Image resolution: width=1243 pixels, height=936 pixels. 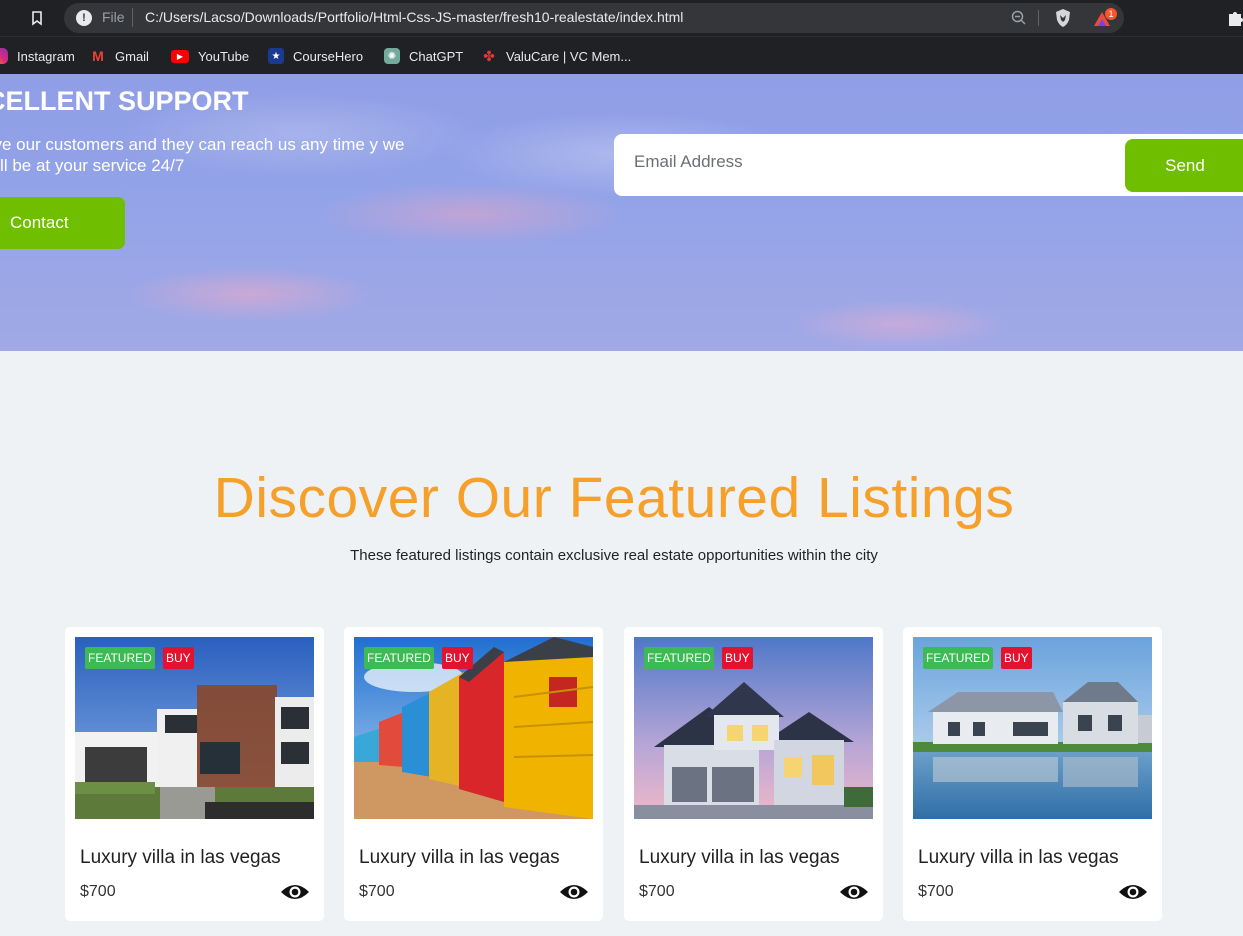 I want to click on bookmark-gmail: M Gmail, so click(x=119, y=56).